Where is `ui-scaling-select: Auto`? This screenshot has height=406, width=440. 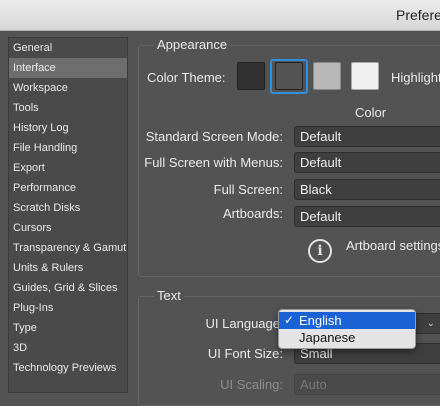
ui-scaling-select: Auto is located at coordinates (367, 384).